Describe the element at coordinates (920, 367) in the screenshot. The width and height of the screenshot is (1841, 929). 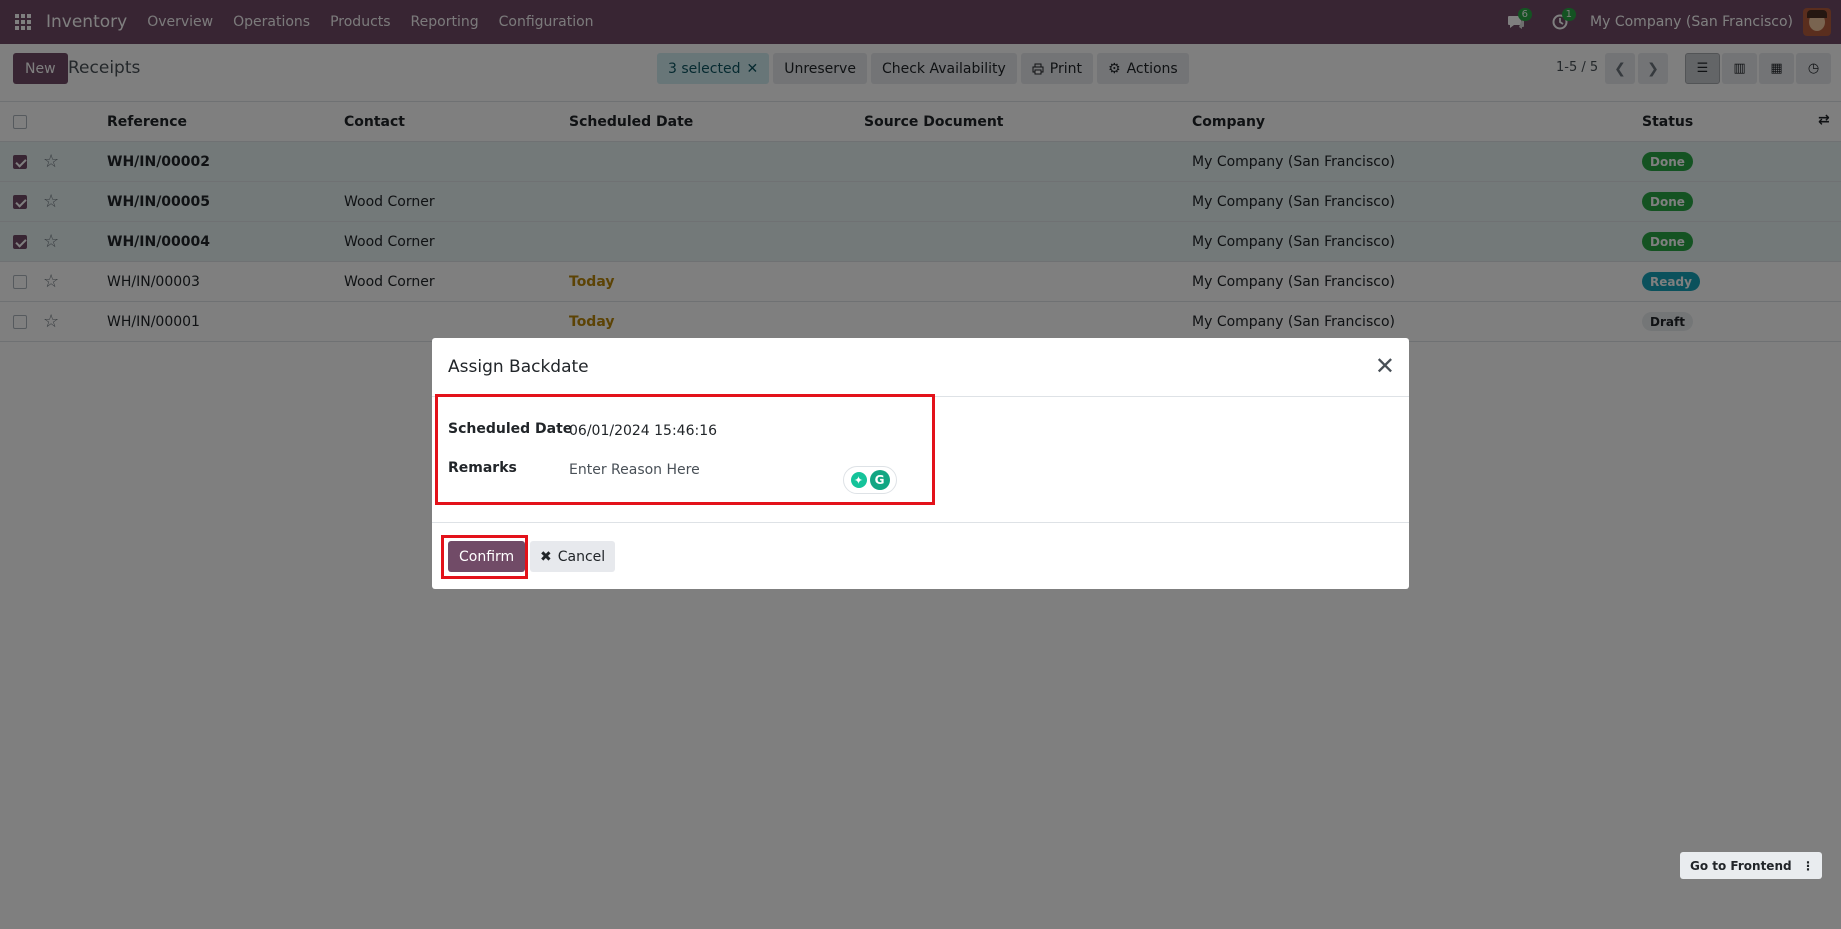
I see `dialog-header: Assign Backdate ✕` at that location.